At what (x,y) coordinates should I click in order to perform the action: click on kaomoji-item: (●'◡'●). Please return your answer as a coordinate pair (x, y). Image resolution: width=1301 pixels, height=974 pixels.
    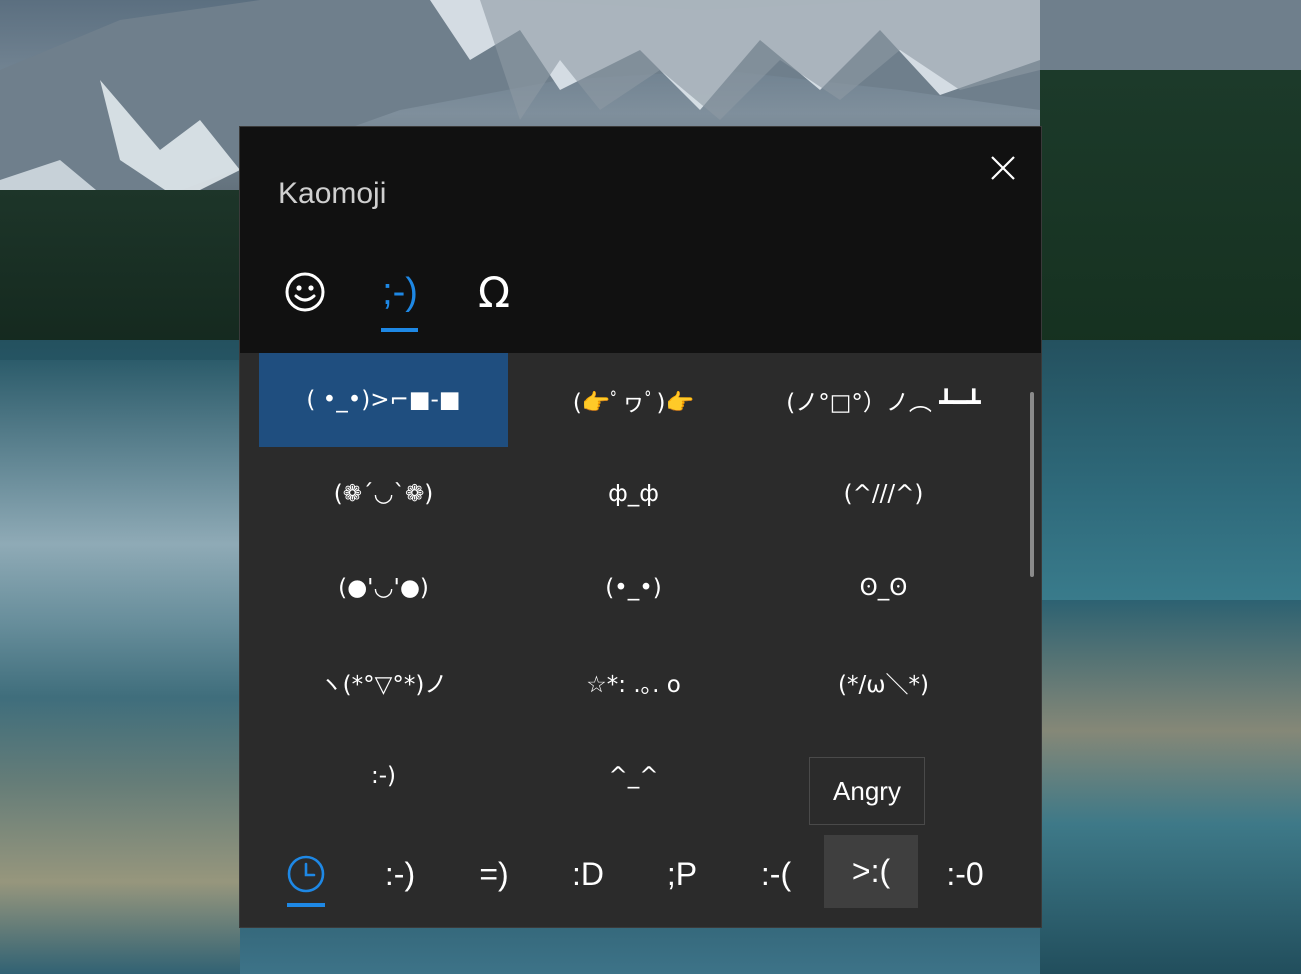
    Looking at the image, I should click on (383, 588).